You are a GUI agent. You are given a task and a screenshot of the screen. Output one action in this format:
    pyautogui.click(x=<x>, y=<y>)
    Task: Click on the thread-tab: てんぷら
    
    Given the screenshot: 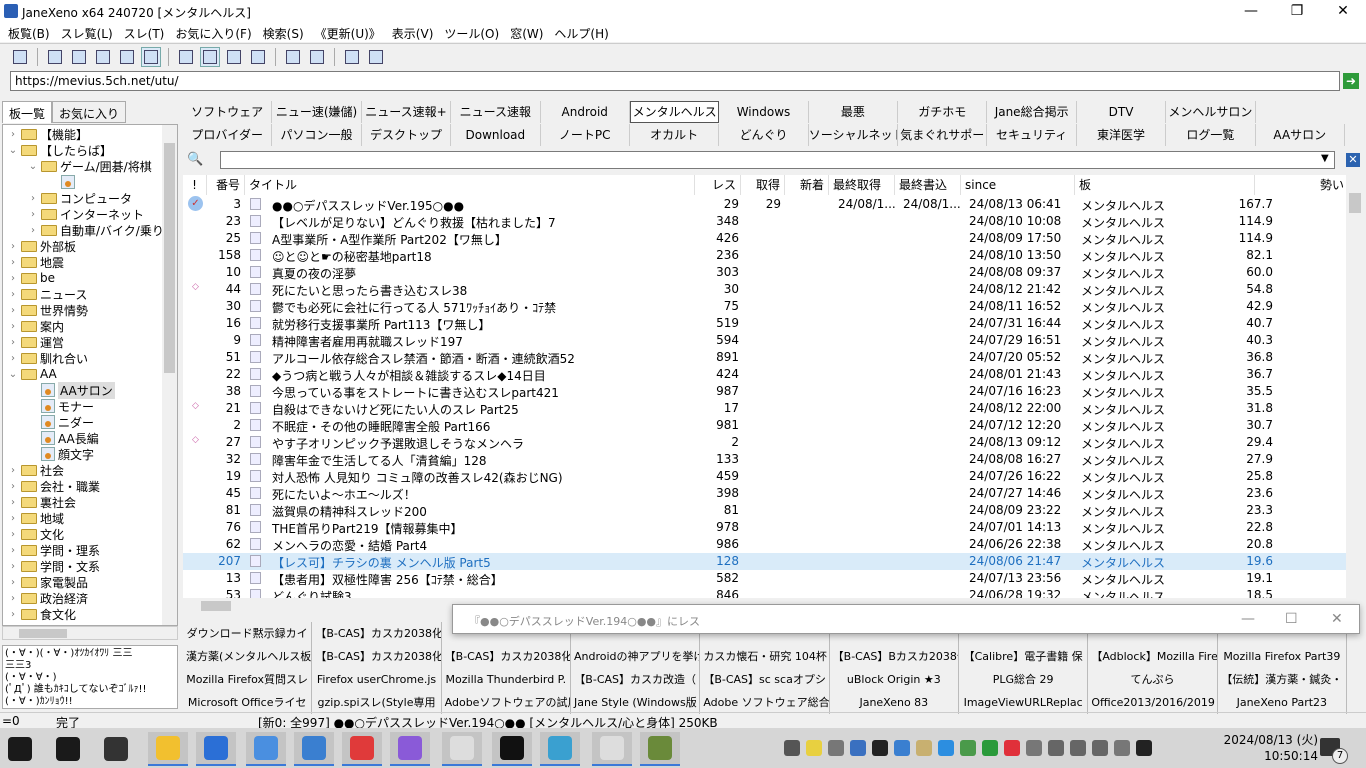 What is the action you would take?
    pyautogui.click(x=1153, y=679)
    